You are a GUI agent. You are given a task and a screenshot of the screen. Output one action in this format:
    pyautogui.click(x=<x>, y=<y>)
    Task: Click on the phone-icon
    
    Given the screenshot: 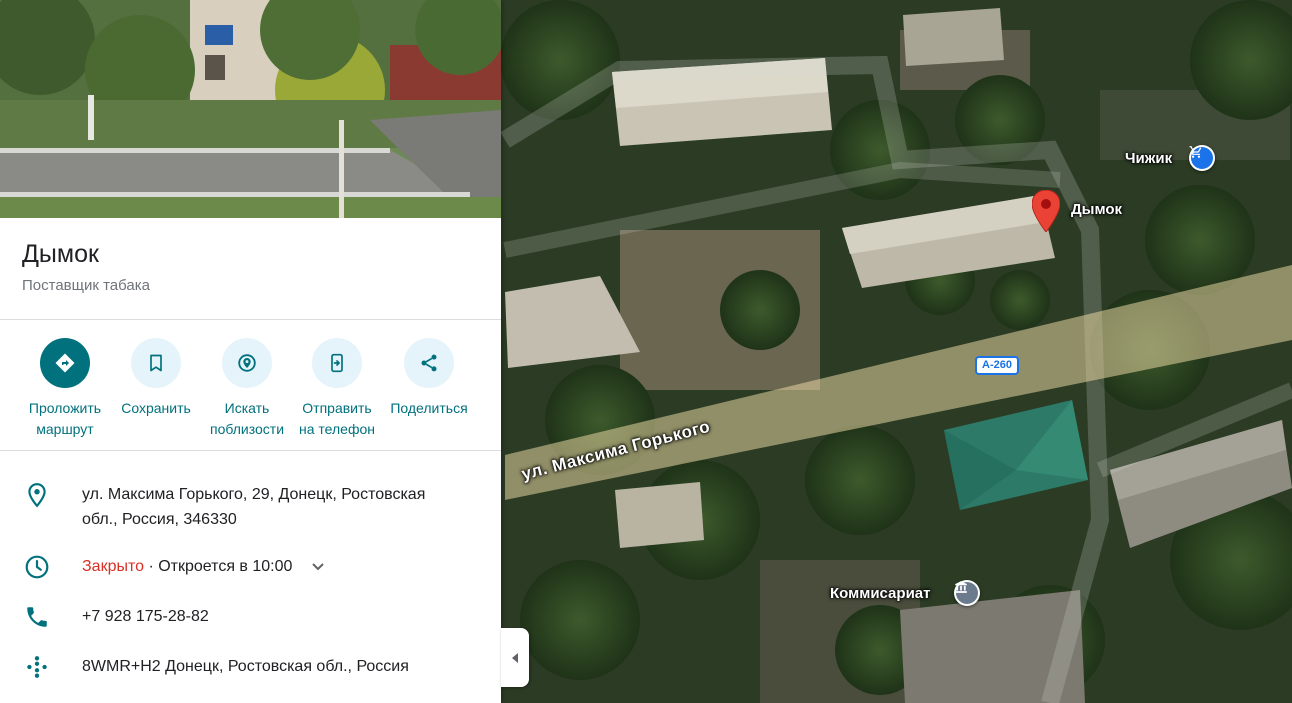 What is the action you would take?
    pyautogui.click(x=37, y=617)
    